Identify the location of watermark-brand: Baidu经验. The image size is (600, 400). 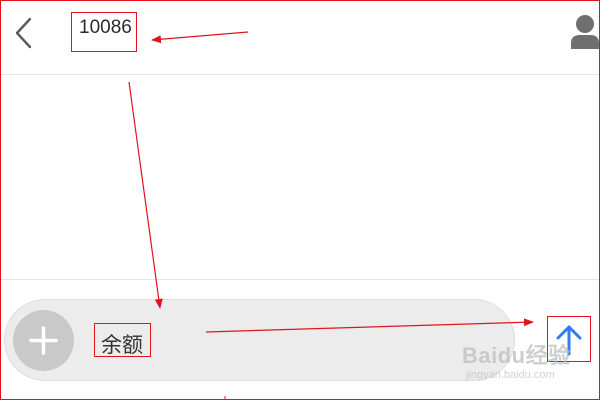
(516, 355).